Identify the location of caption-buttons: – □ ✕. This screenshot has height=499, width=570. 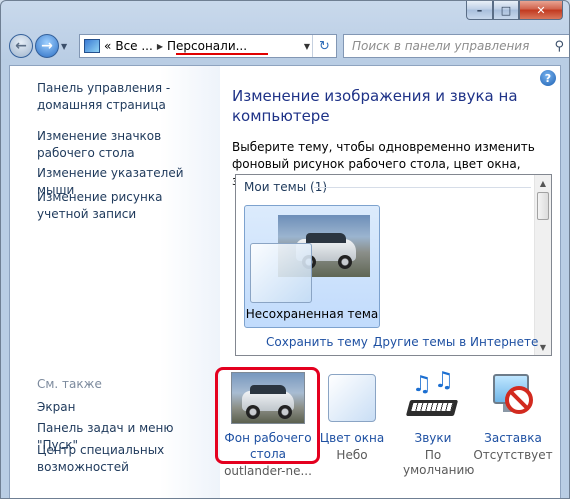
(514, 10).